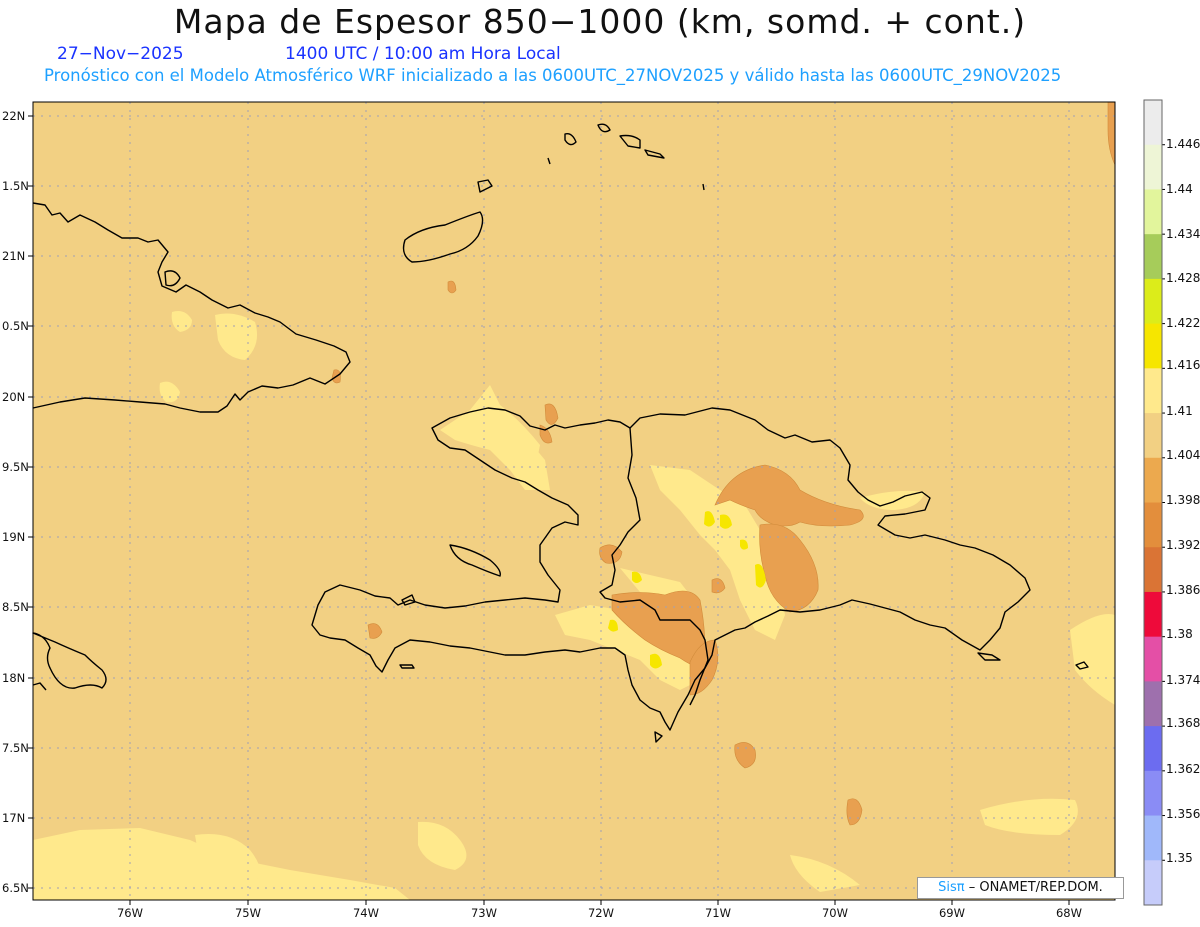 The height and width of the screenshot is (927, 1200). What do you see at coordinates (130, 913) in the screenshot?
I see `lon-label: 76W` at bounding box center [130, 913].